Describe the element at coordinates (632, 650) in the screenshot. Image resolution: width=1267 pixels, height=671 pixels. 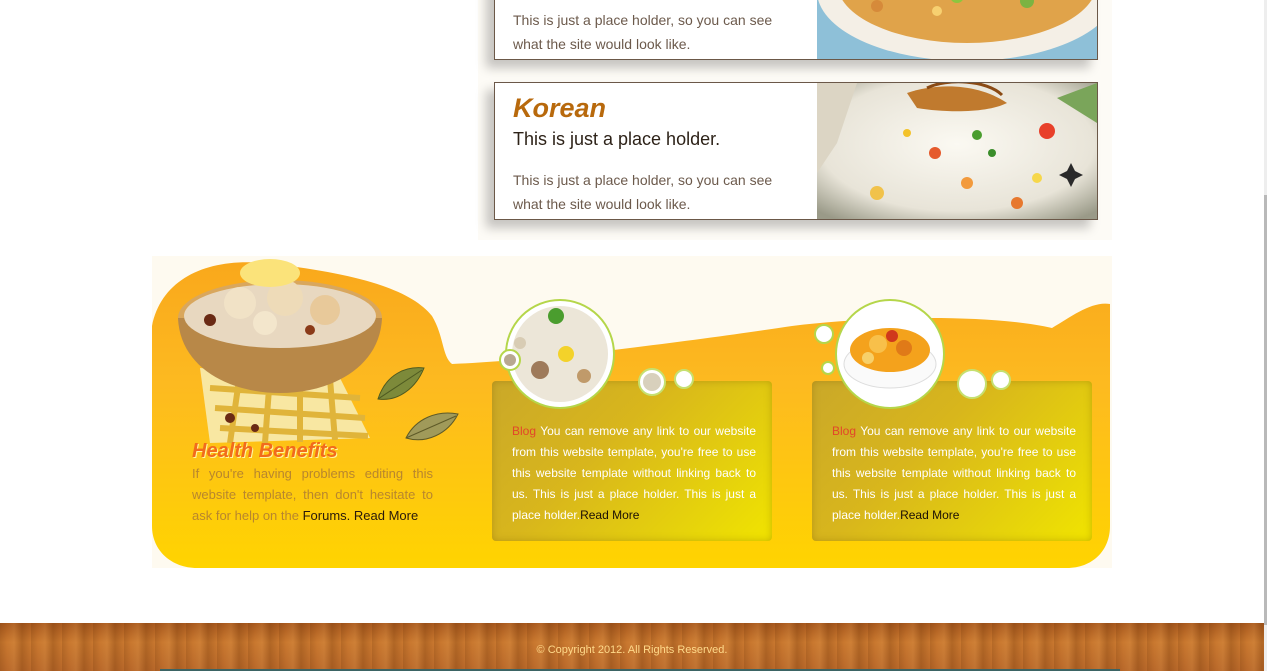
I see `copyright-text: © Copyright 2012. All Rights Reserved.` at that location.